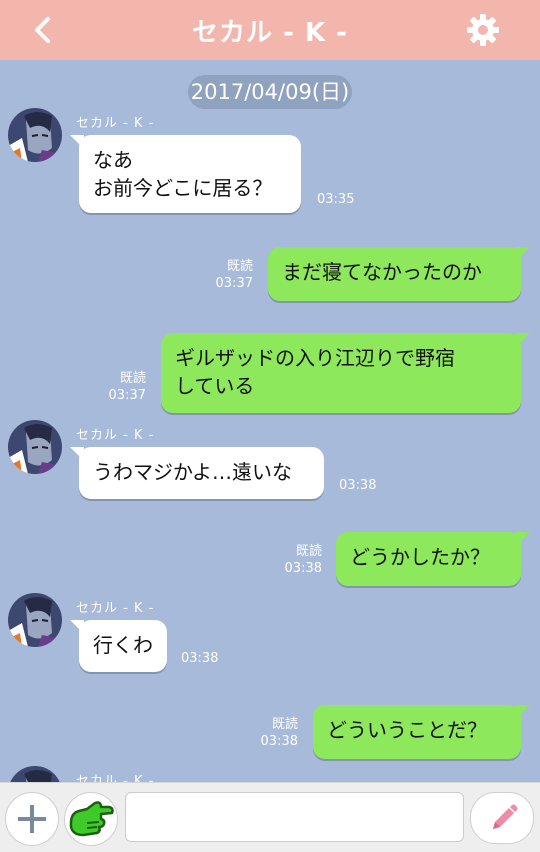 This screenshot has width=540, height=852. Describe the element at coordinates (433, 559) in the screenshot. I see `message-bubble-outgoing: どうかしたか？` at that location.